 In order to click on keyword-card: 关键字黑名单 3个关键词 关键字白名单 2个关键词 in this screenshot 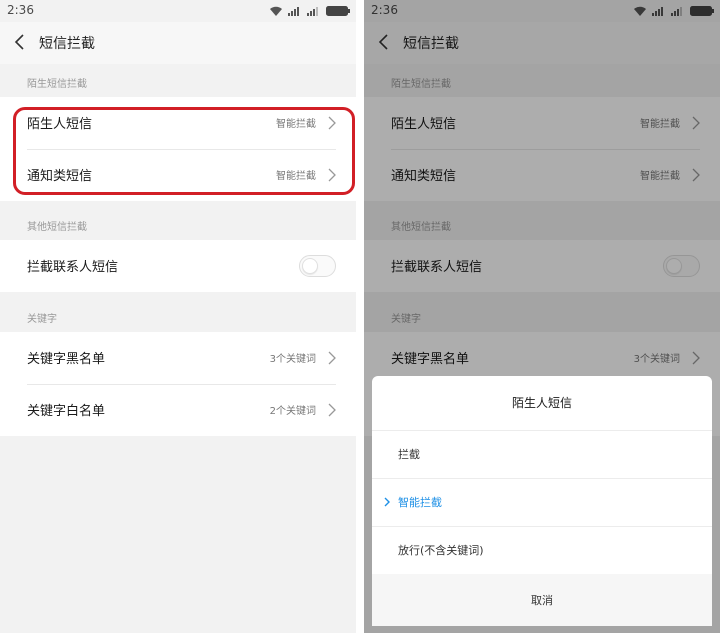, I will do `click(178, 384)`.